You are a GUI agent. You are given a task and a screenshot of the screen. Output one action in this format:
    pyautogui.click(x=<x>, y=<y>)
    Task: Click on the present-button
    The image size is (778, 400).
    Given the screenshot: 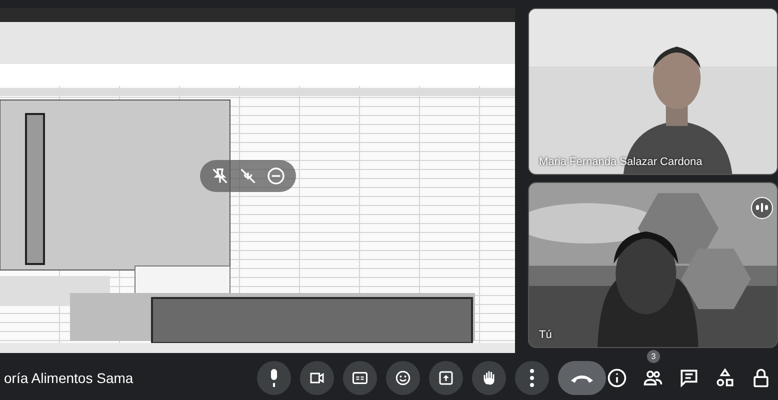 What is the action you would take?
    pyautogui.click(x=446, y=377)
    